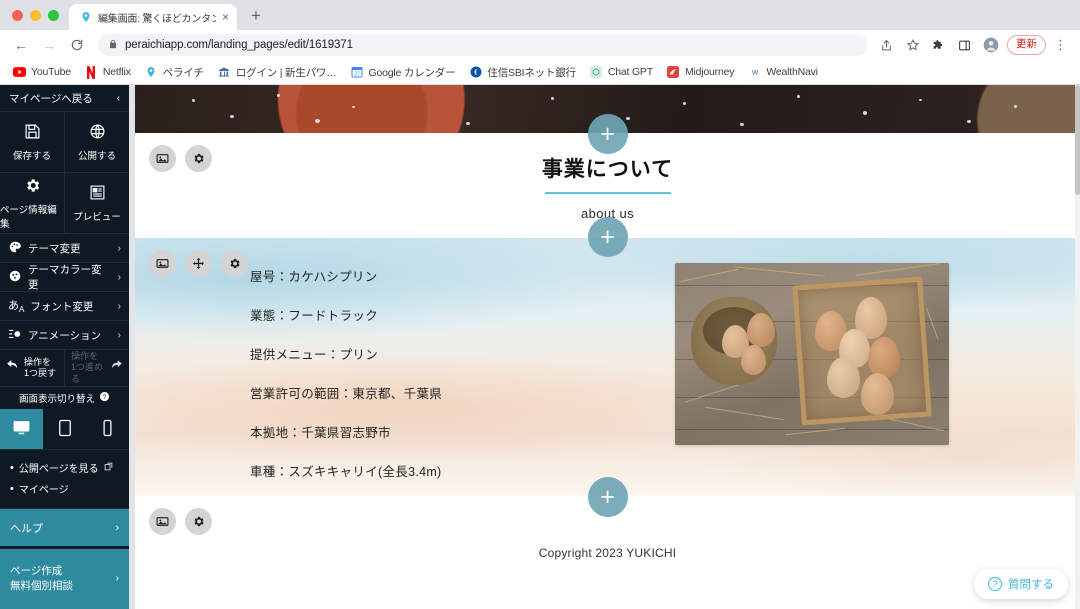 The width and height of the screenshot is (1080, 609). Describe the element at coordinates (108, 72) in the screenshot. I see `bookmark-netflix: Netflix` at that location.